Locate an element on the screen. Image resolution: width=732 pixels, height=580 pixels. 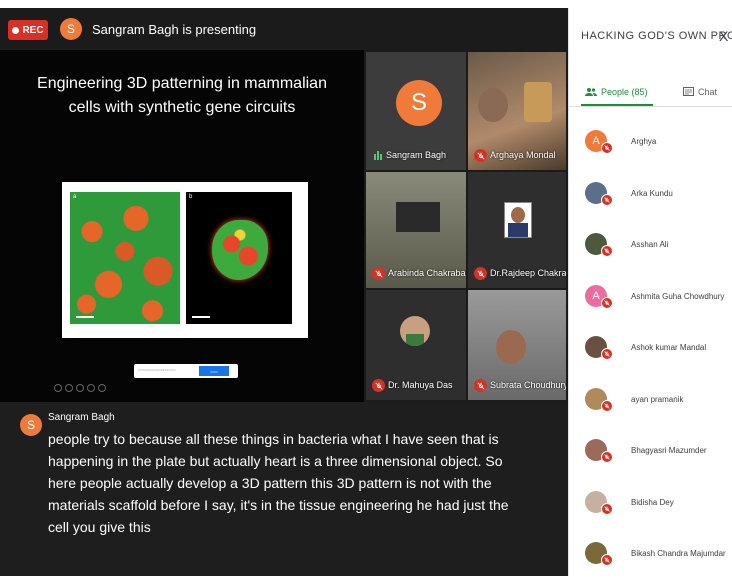
participant-row: A Ashmita Guha Chowdhury is located at coordinates (657, 301).